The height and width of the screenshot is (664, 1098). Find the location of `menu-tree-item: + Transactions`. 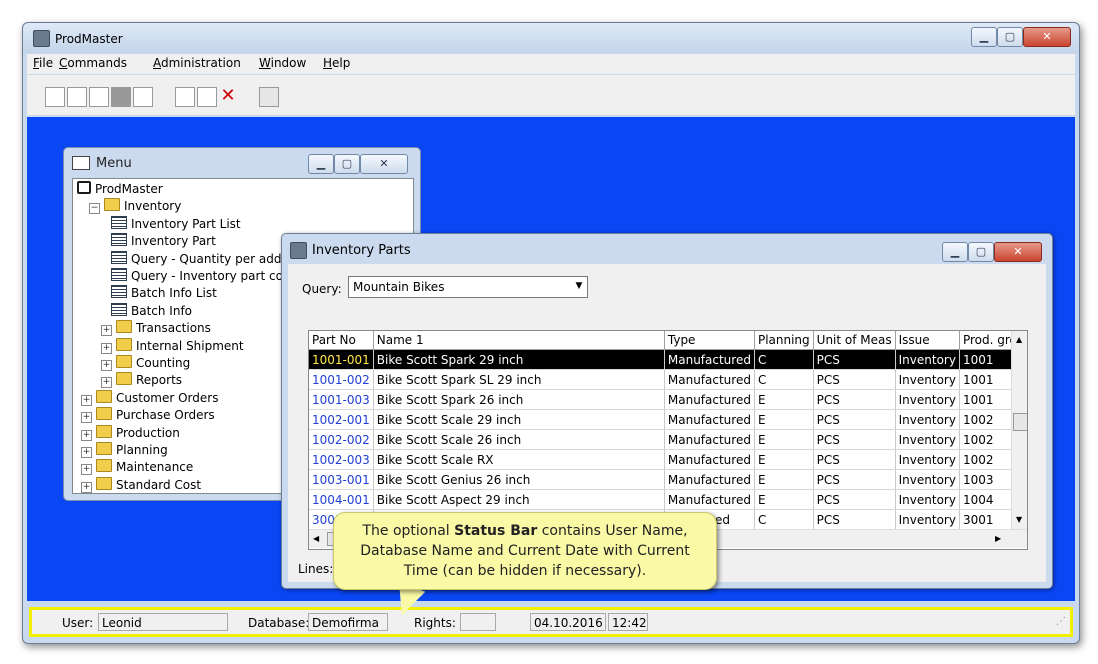

menu-tree-item: + Transactions is located at coordinates (156, 328).